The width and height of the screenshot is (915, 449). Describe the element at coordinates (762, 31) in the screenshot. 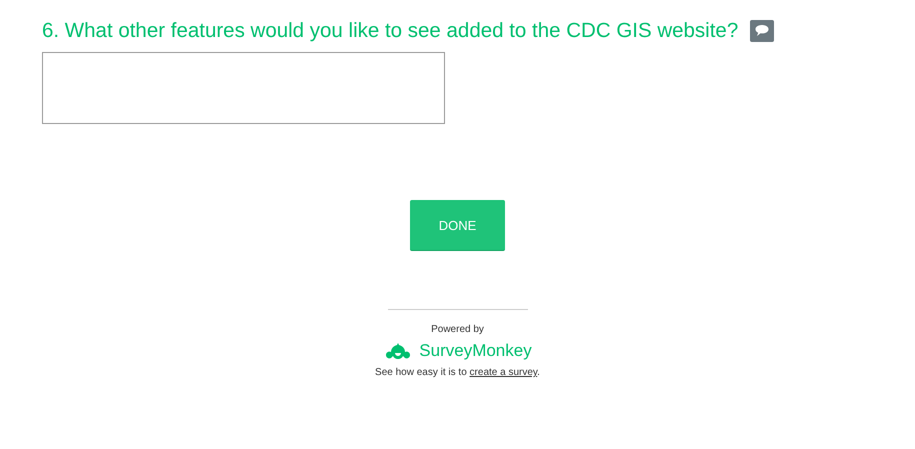

I see `comment-icon` at that location.